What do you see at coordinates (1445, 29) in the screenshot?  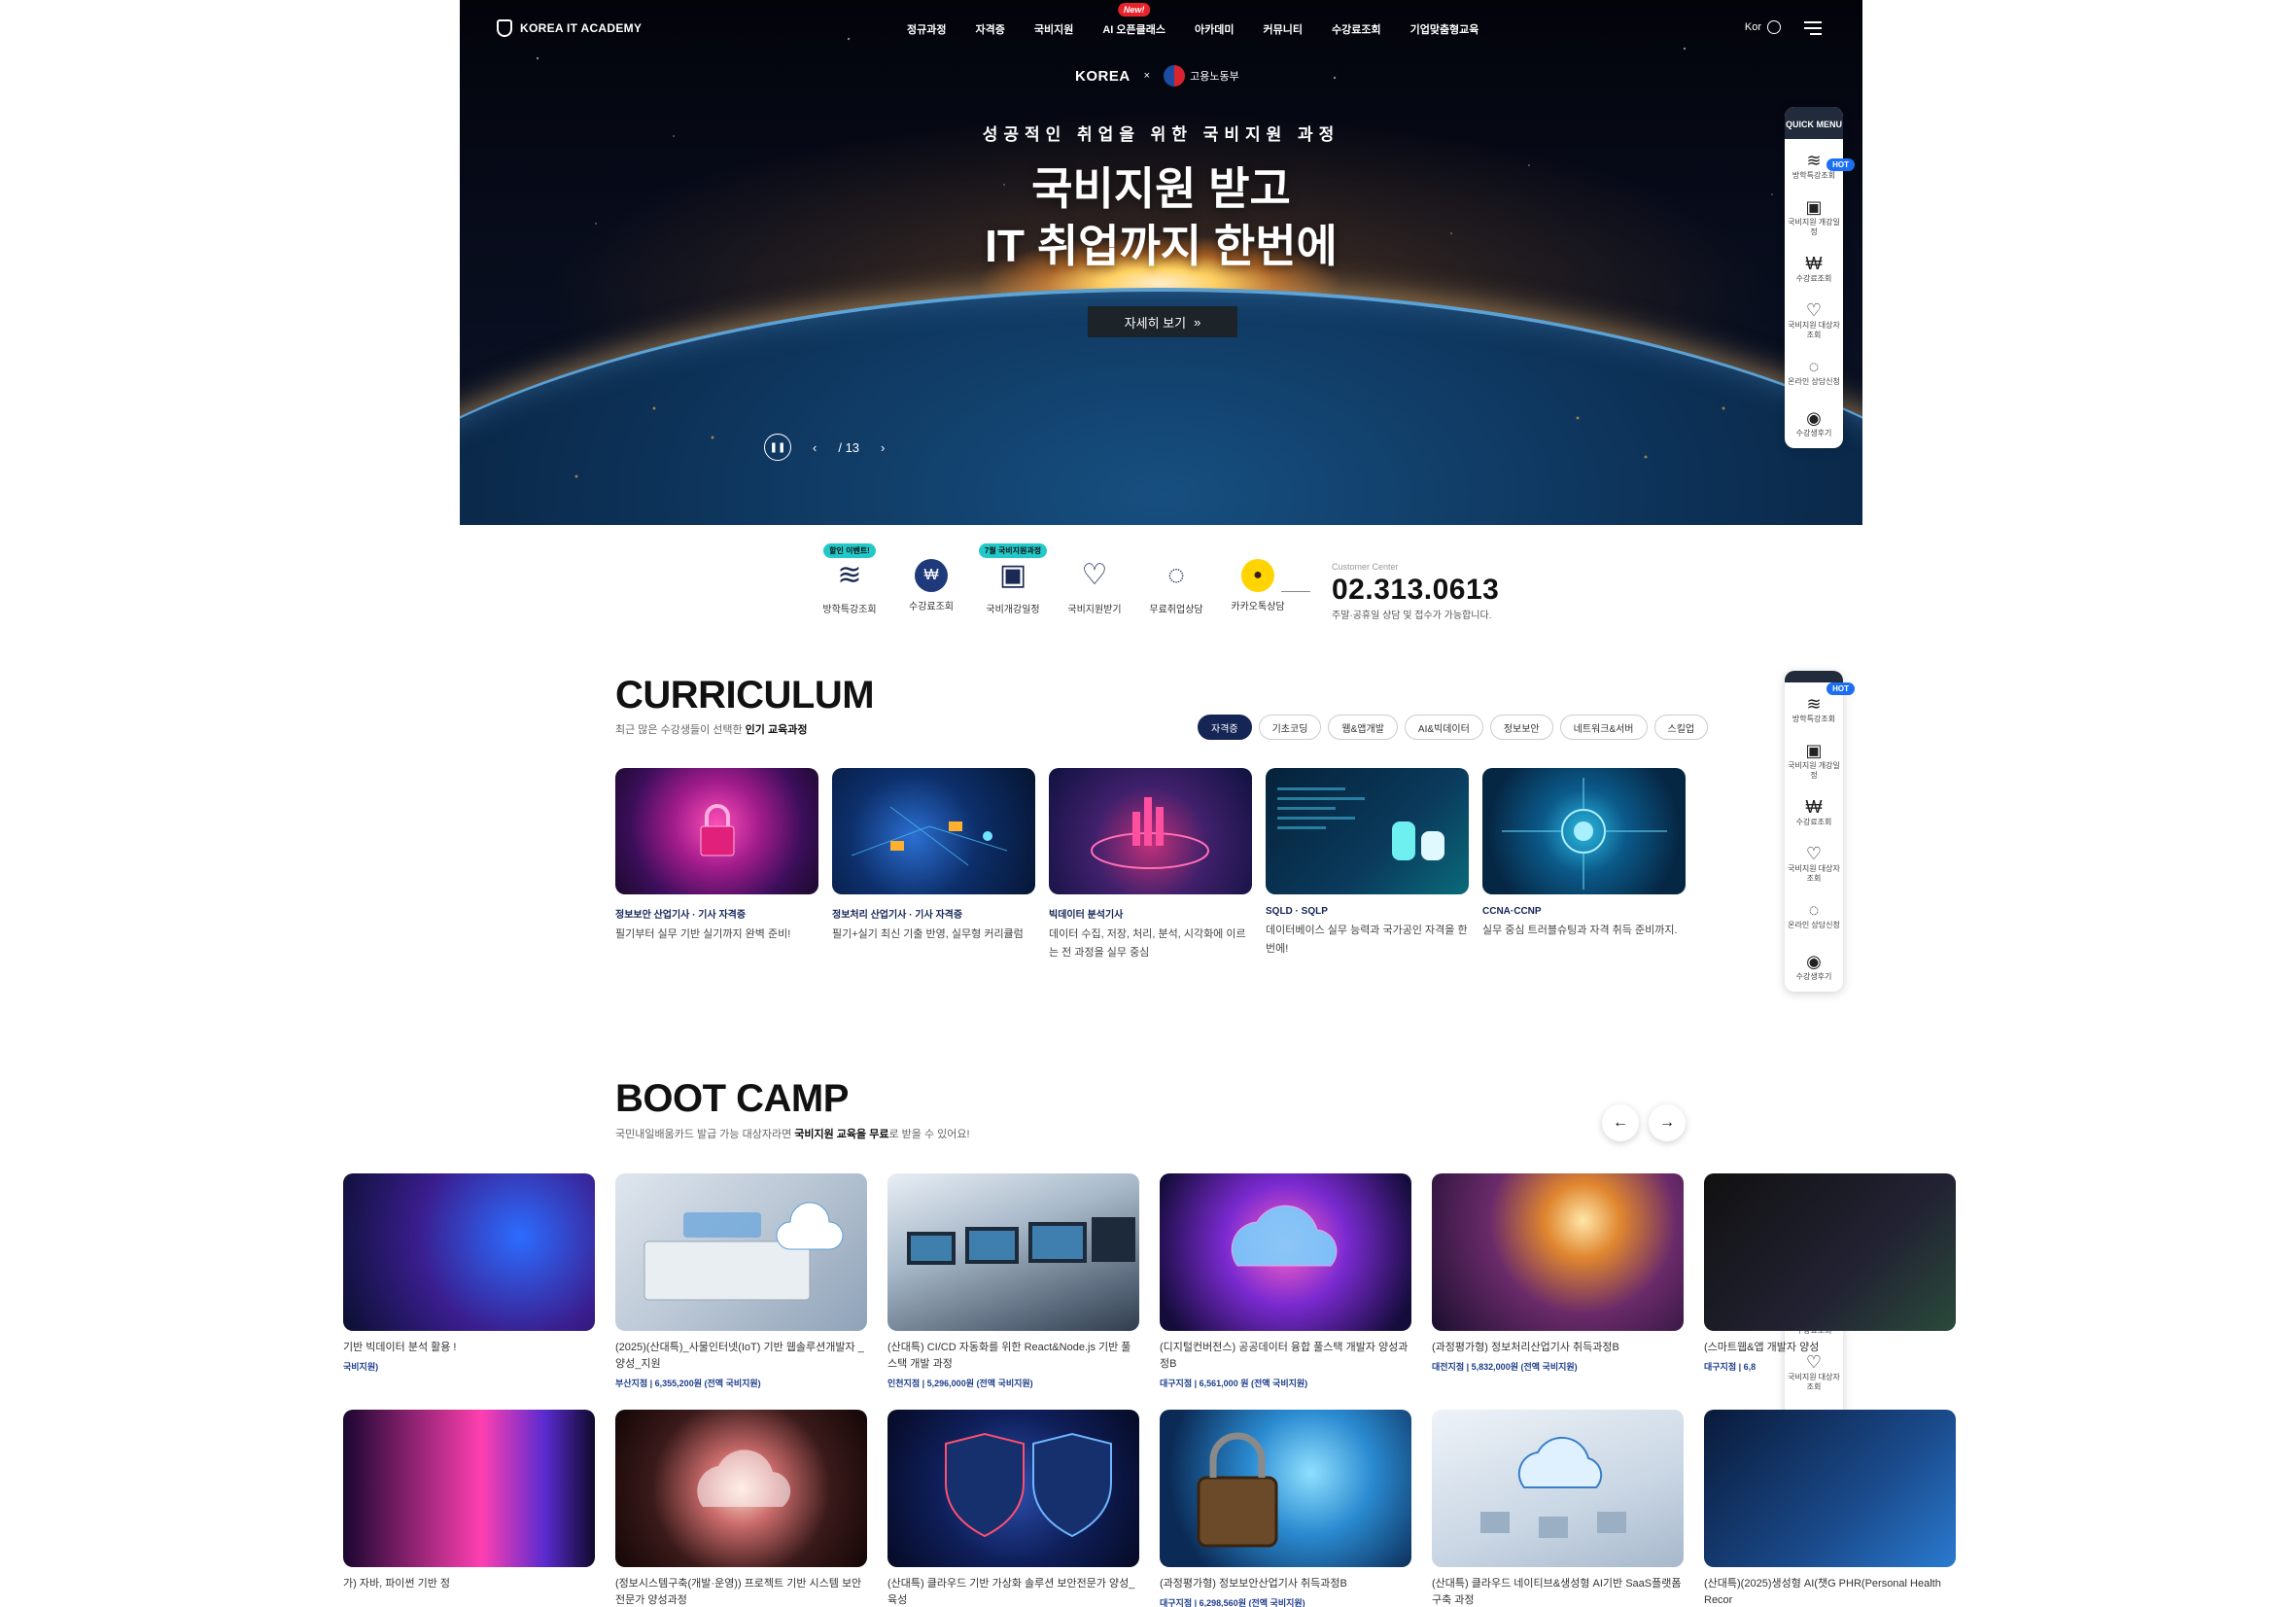 I see `menu-item-corporate: 기업맞춤형교육` at bounding box center [1445, 29].